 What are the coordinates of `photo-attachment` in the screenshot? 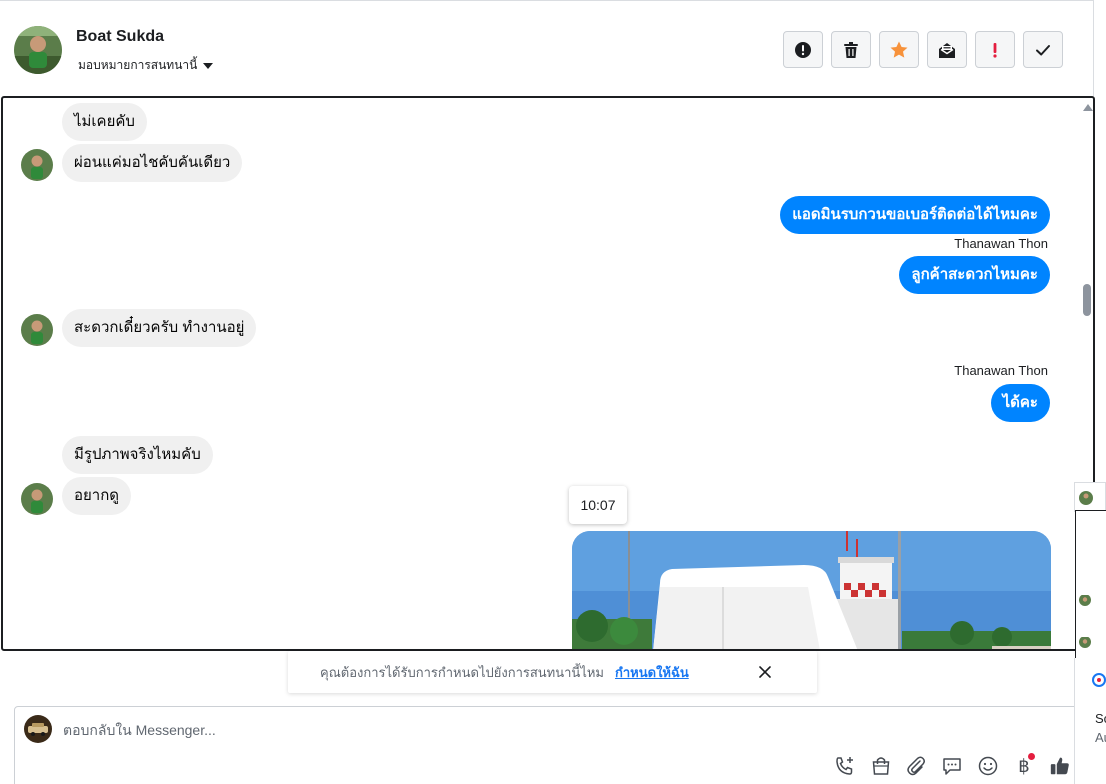 It's located at (811, 590).